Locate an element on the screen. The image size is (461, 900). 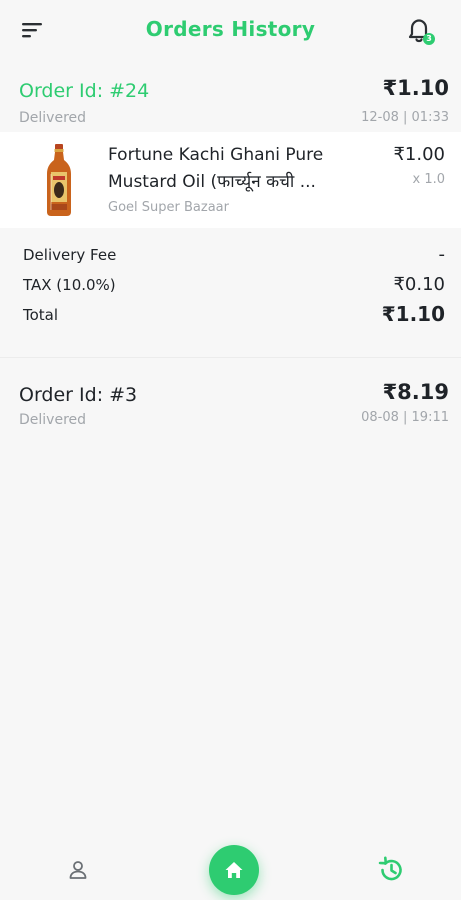
page-title: Orders History is located at coordinates (230, 29).